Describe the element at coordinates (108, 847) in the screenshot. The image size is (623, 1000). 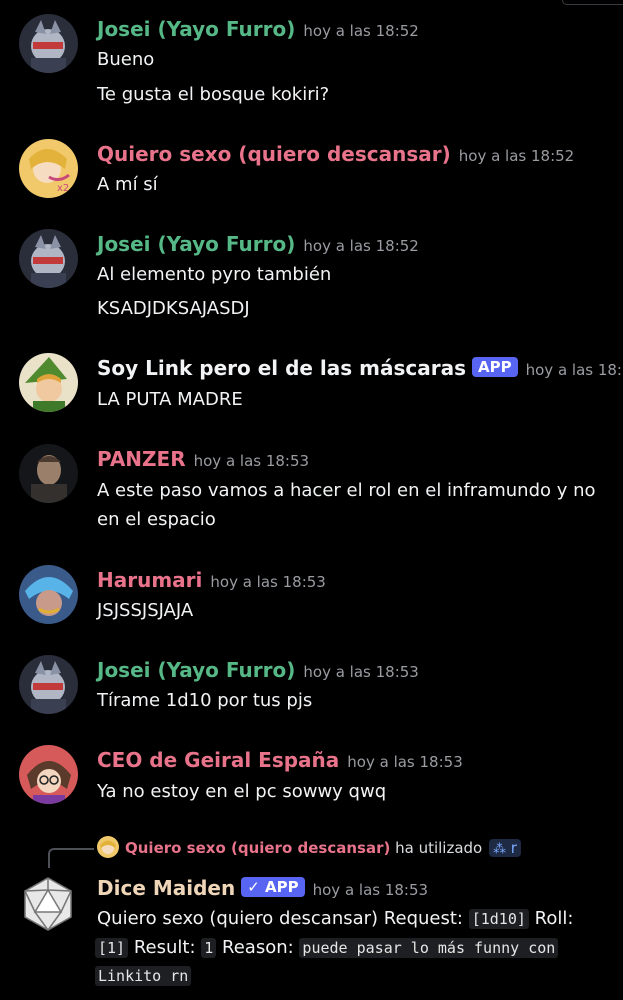
I see `blonde-avatar` at that location.